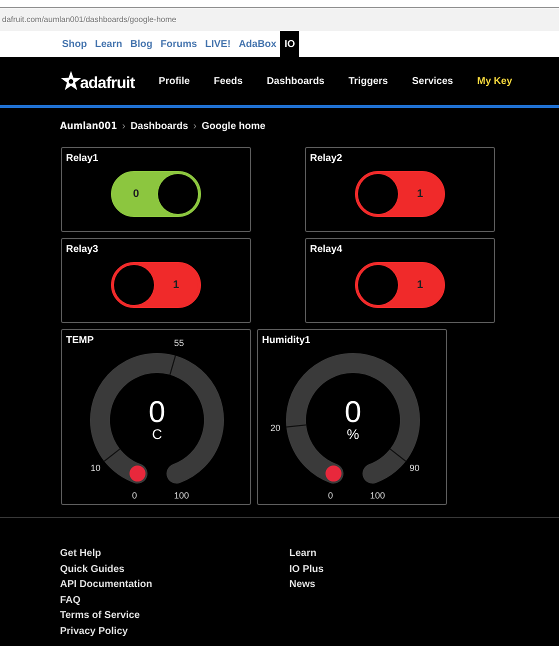 This screenshot has width=559, height=646. I want to click on site-nav-link: Forums, so click(179, 44).